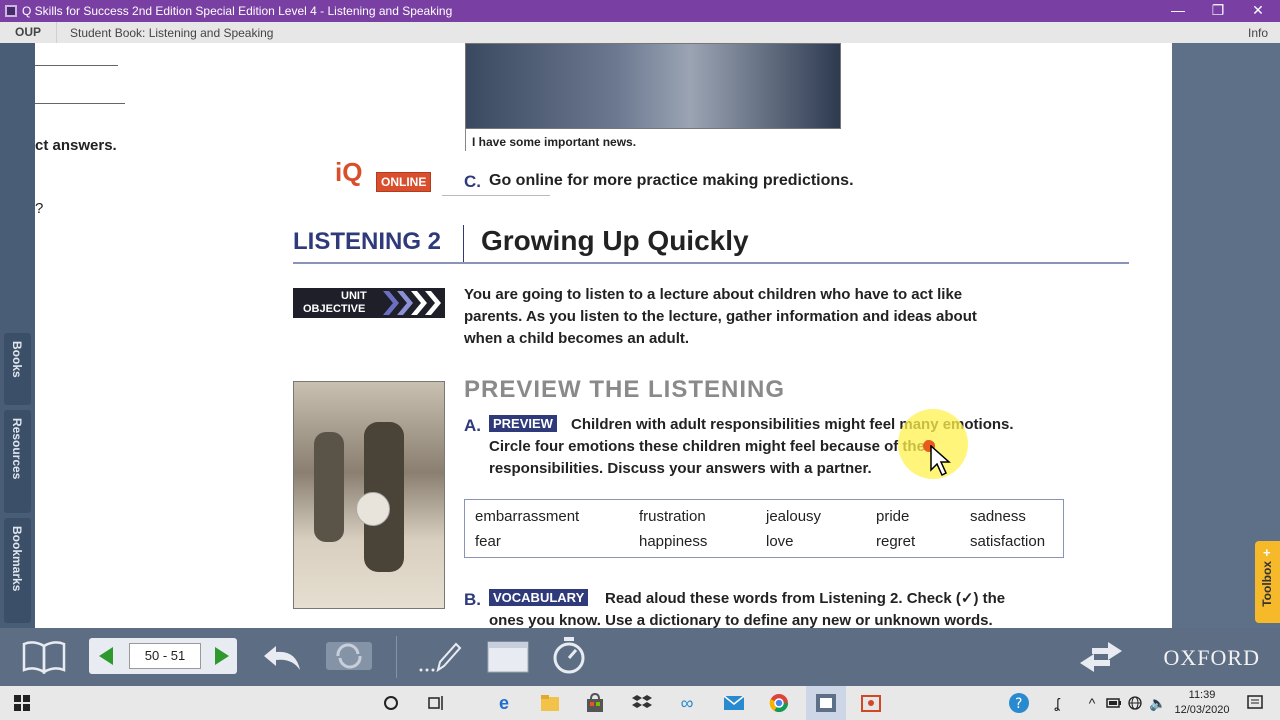 Image resolution: width=1280 pixels, height=720 pixels. I want to click on boy-figure, so click(329, 487).